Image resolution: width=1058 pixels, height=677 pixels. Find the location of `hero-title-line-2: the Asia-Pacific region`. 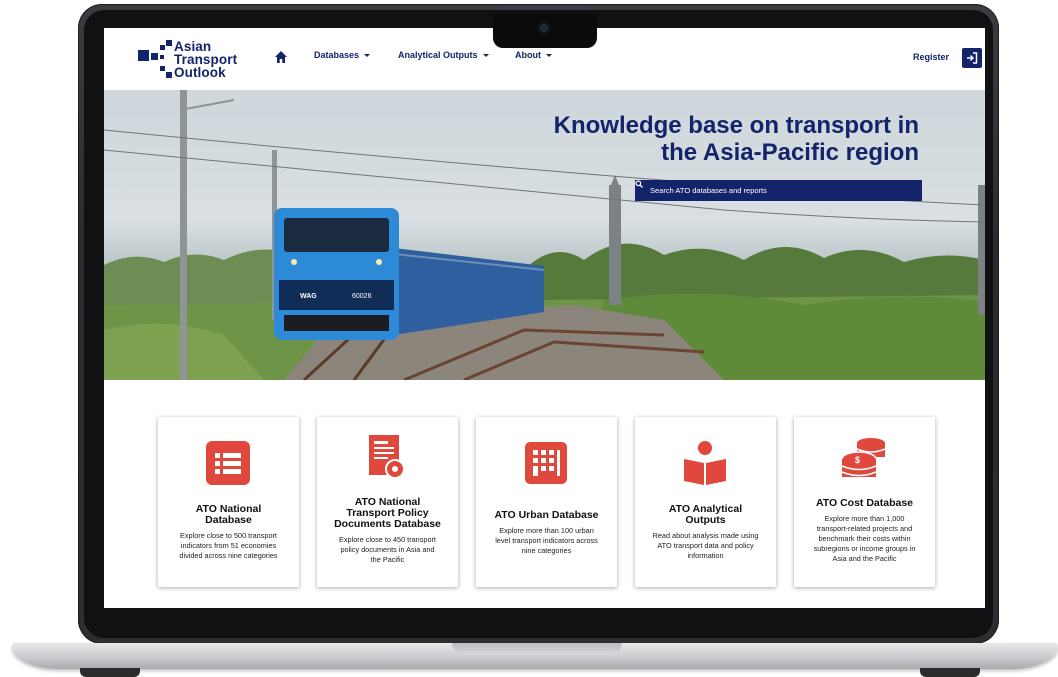

hero-title-line-2: the Asia-Pacific region is located at coordinates (790, 152).